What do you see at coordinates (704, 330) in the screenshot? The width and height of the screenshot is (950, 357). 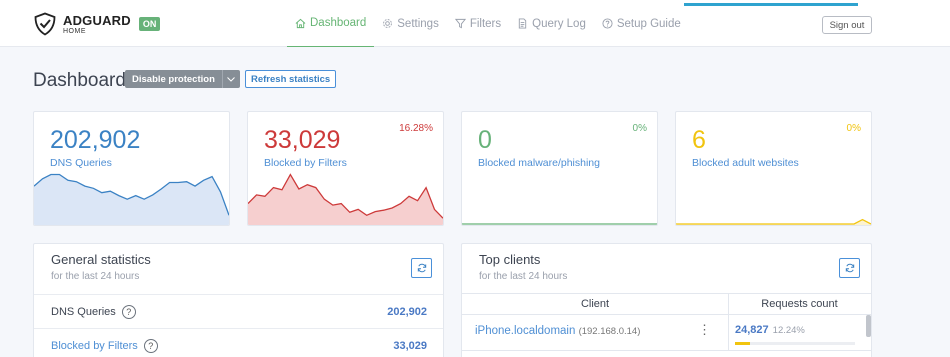 I see `more-vertical-icon: ⋮` at bounding box center [704, 330].